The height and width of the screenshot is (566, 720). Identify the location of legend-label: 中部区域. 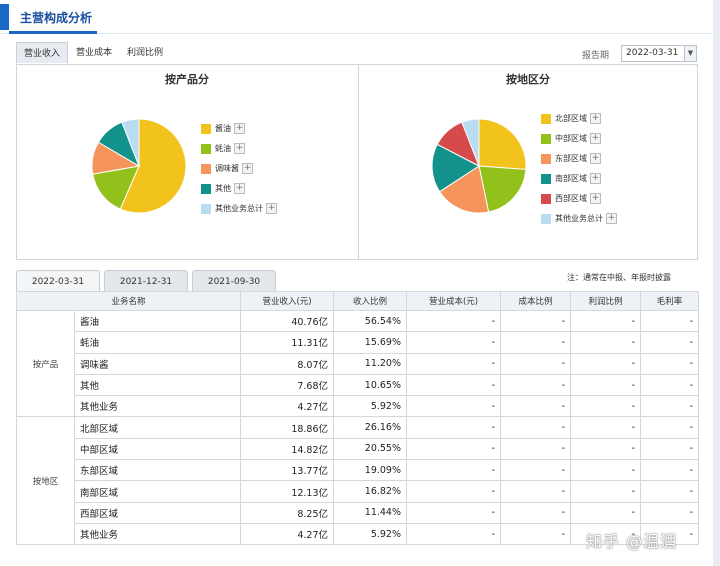
(571, 138).